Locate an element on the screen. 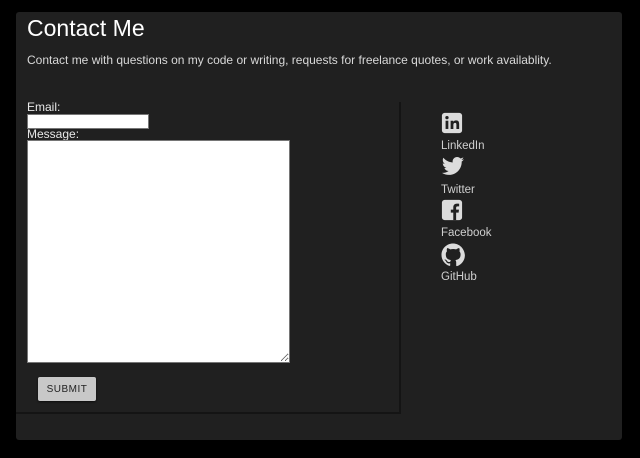 The height and width of the screenshot is (458, 640). social-link-github: GitHub is located at coordinates (486, 265).